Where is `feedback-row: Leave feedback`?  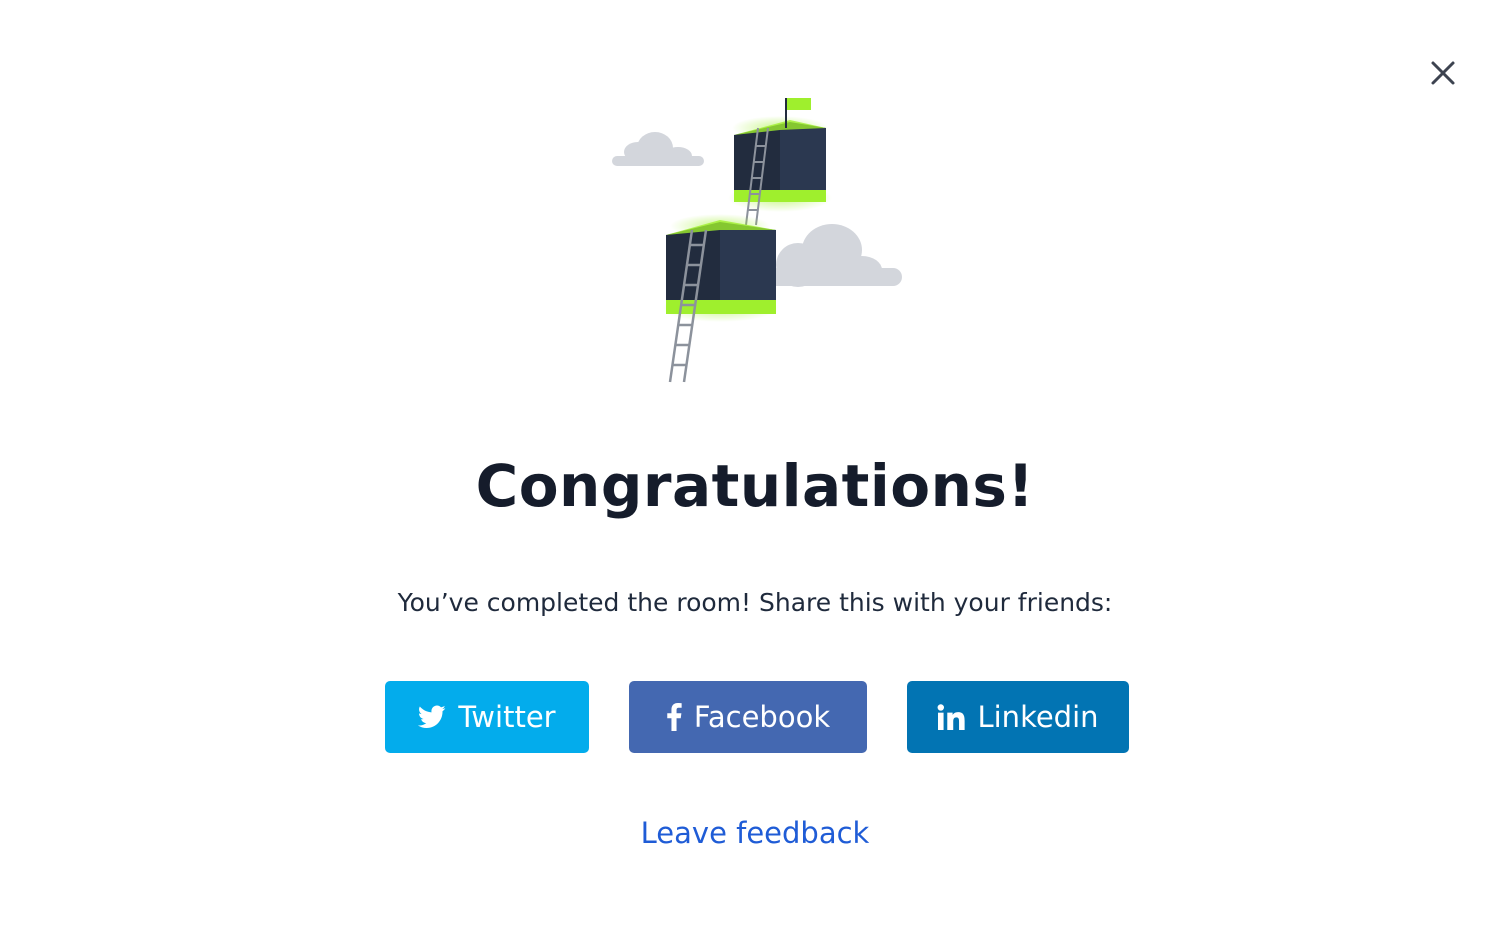
feedback-row: Leave feedback is located at coordinates (755, 833).